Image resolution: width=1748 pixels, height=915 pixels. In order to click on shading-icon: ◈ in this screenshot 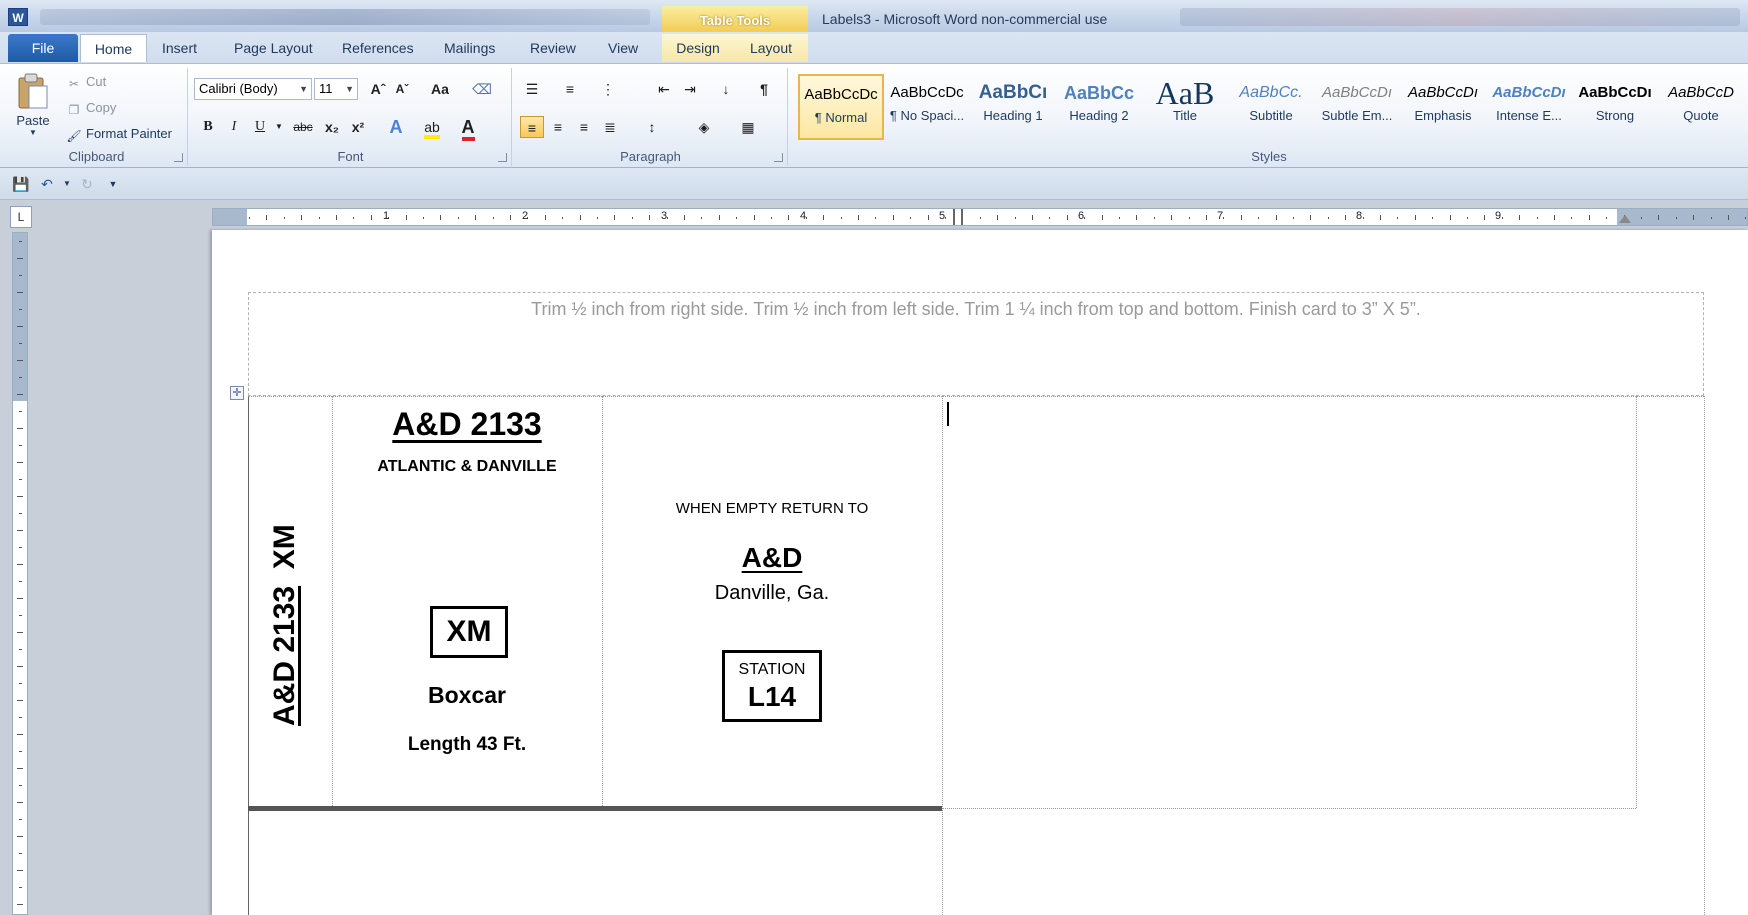, I will do `click(704, 127)`.